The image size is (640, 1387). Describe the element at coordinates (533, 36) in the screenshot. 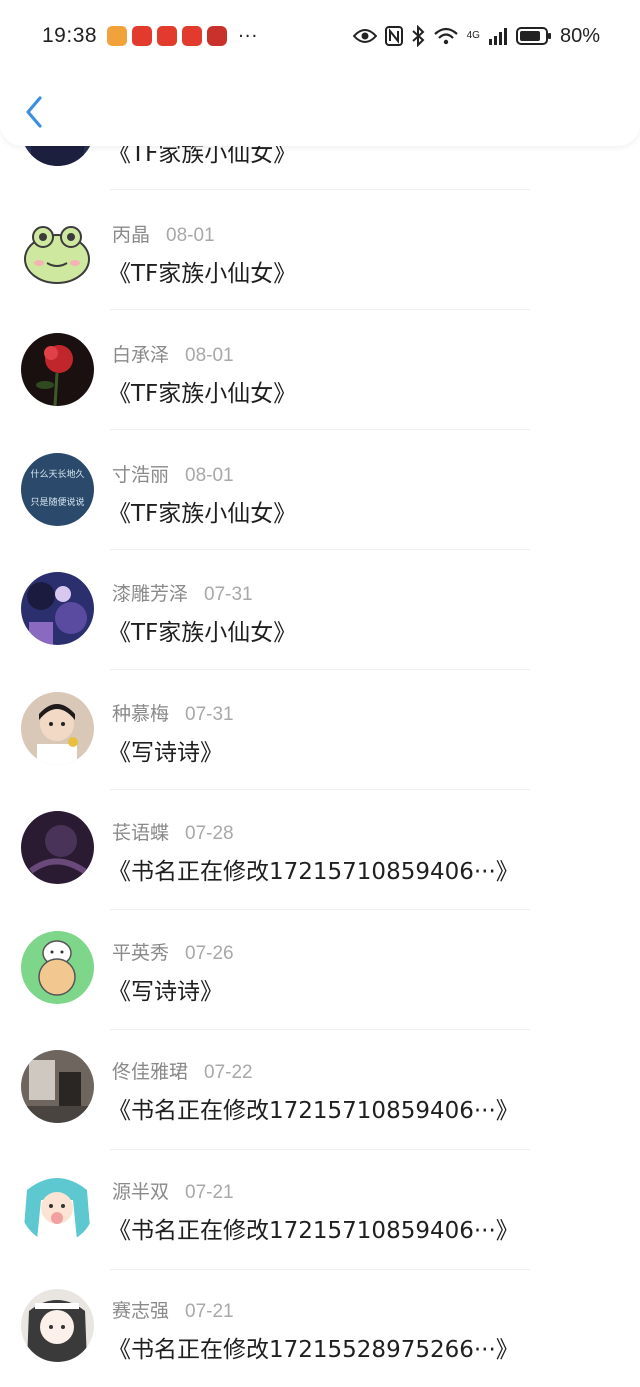

I see `battery-icon` at that location.